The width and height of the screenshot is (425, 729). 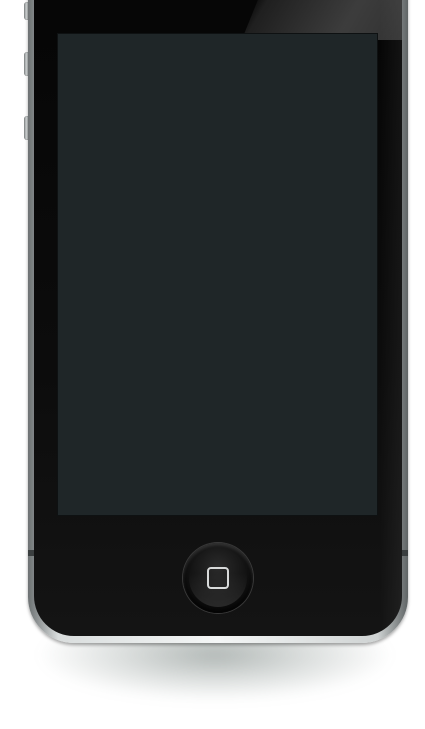 What do you see at coordinates (405, 553) in the screenshot?
I see `frame-seam-right` at bounding box center [405, 553].